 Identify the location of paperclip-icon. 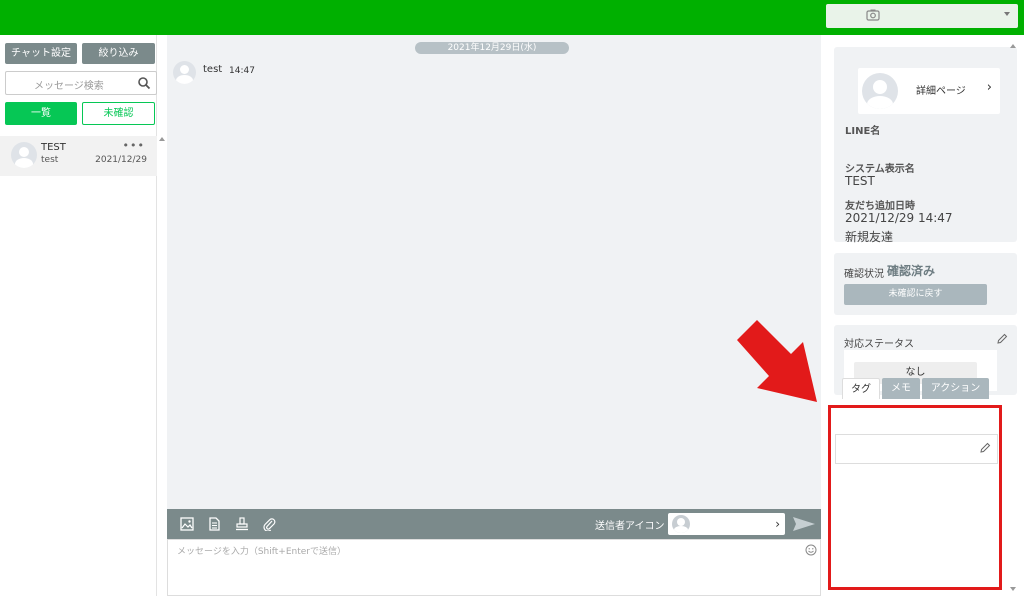
(269, 524).